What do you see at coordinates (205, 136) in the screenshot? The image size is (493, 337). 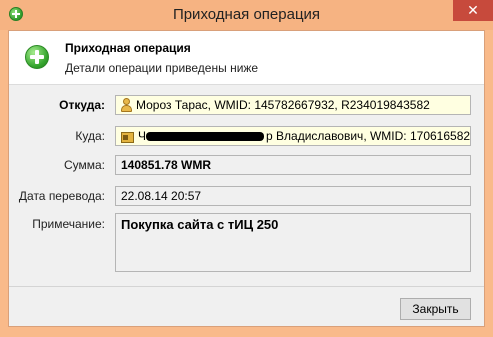 I see `redaction-mark` at bounding box center [205, 136].